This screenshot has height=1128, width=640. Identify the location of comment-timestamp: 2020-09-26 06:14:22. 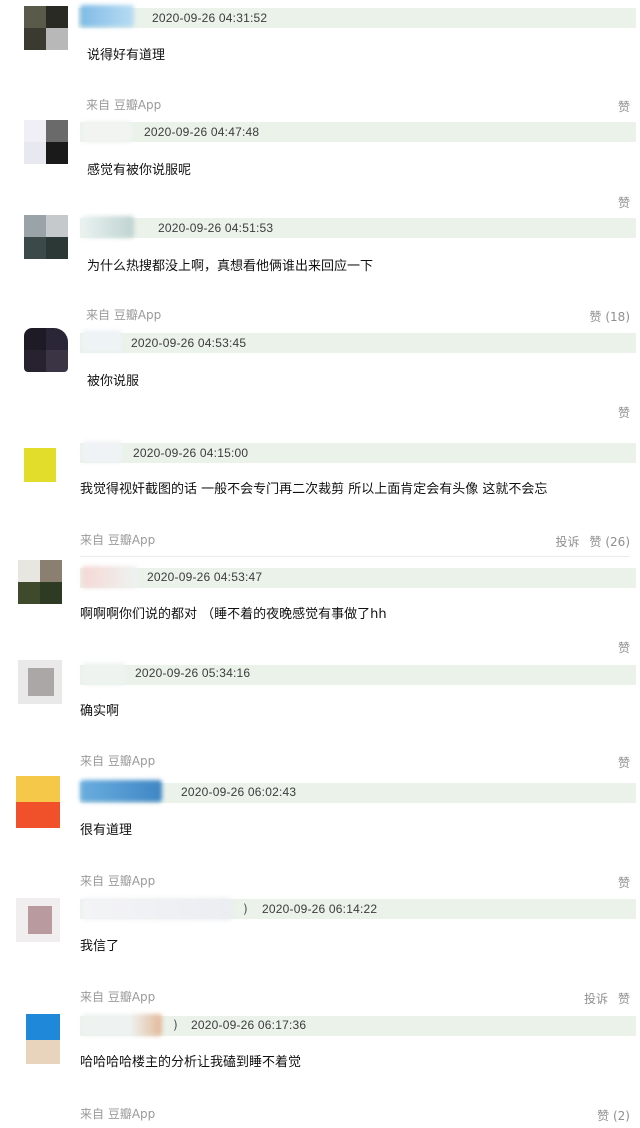
(320, 909).